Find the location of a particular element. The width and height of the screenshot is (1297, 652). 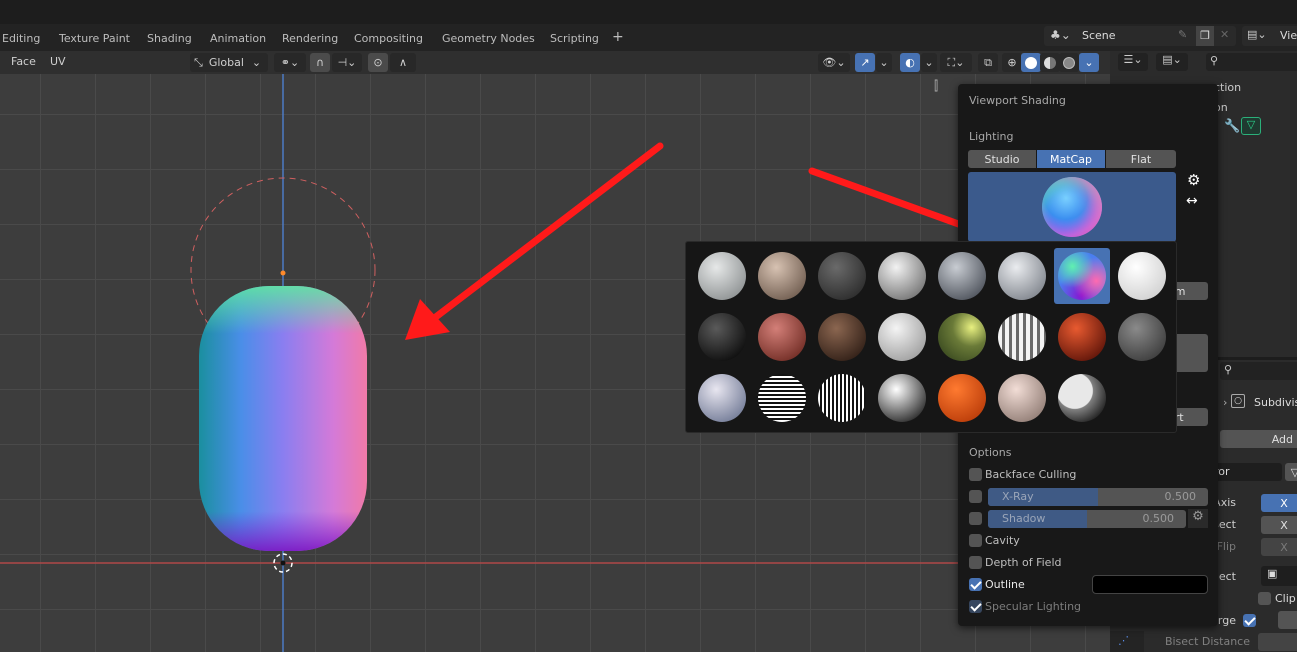

shadow-settings-gear-icon: ⚙ is located at coordinates (1198, 518).